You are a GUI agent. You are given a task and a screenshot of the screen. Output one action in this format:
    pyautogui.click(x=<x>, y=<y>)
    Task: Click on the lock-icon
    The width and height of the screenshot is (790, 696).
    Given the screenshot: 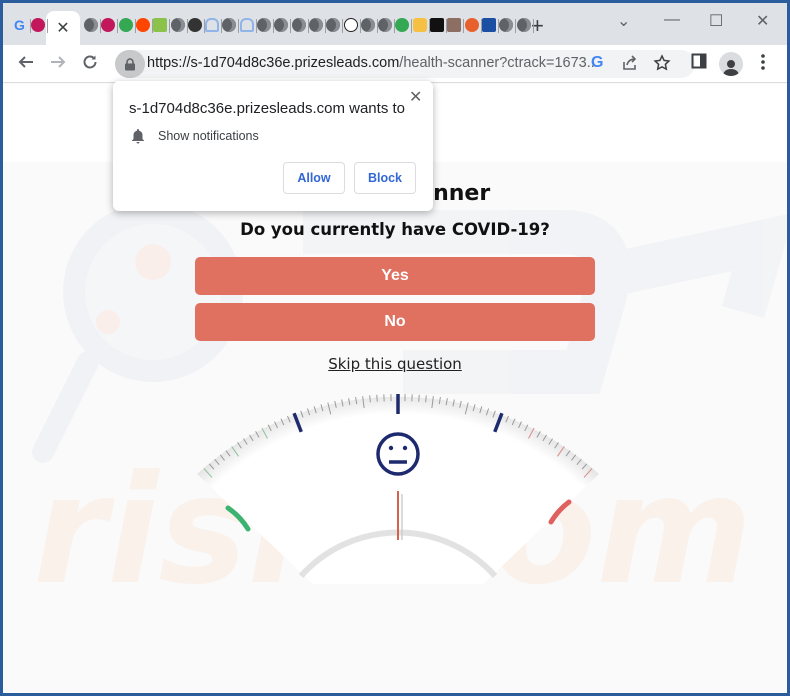 What is the action you would take?
    pyautogui.click(x=130, y=63)
    